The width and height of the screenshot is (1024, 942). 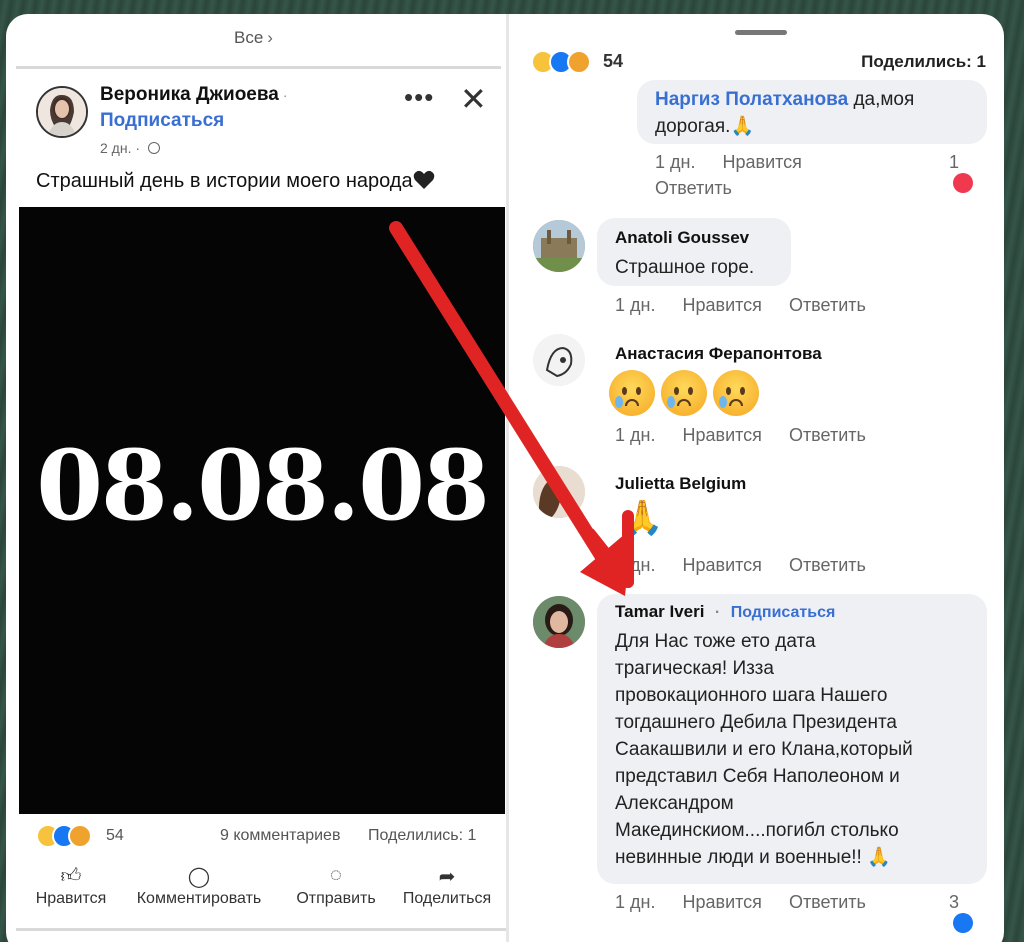 I want to click on close-icon: ✕, so click(x=473, y=99).